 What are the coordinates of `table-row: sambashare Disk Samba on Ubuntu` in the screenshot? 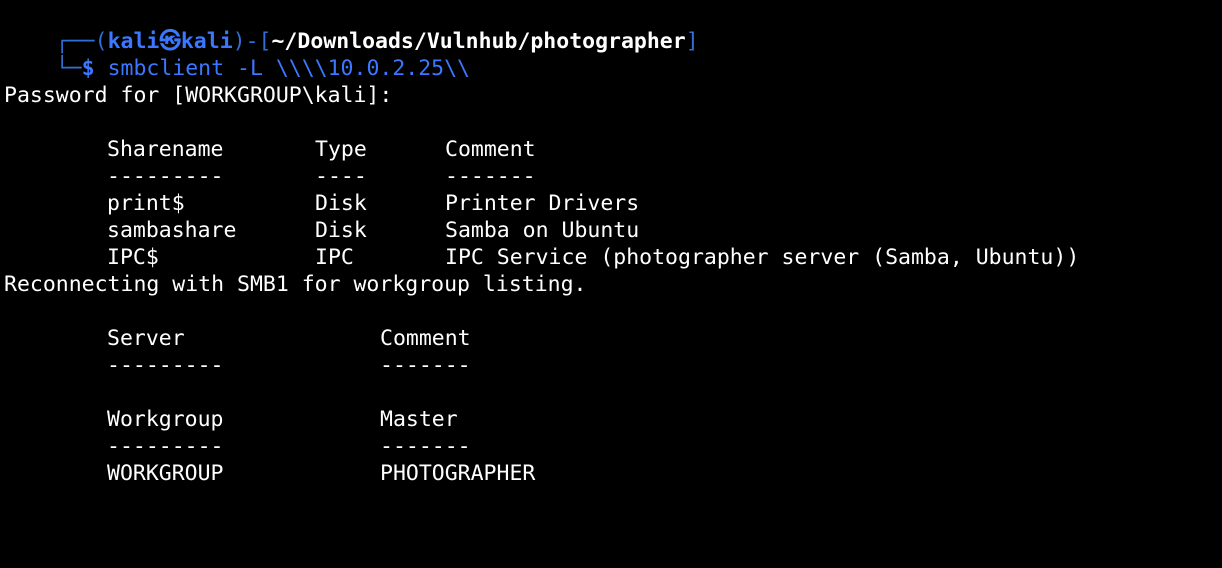 It's located at (613, 230).